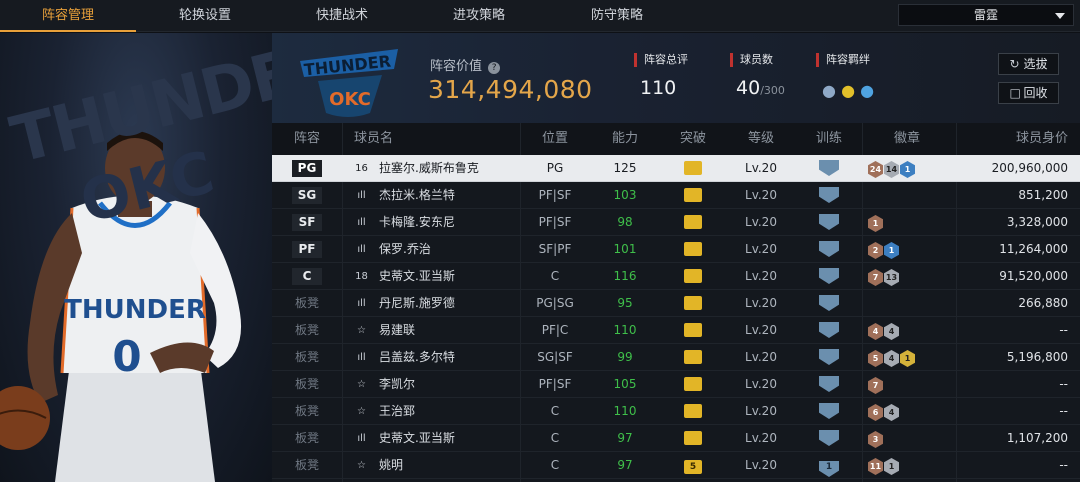 Image resolution: width=1080 pixels, height=482 pixels. I want to click on jersey-icon: ☆, so click(361, 465).